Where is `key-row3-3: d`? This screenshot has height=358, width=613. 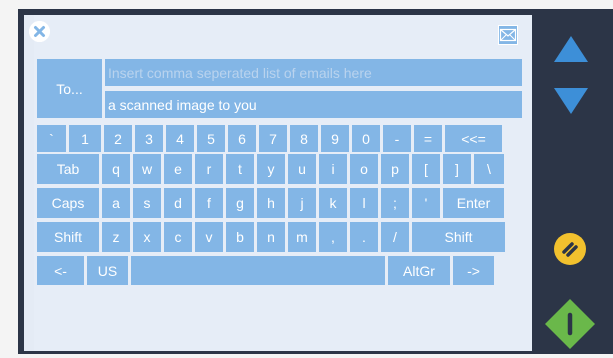 key-row3-3: d is located at coordinates (178, 203).